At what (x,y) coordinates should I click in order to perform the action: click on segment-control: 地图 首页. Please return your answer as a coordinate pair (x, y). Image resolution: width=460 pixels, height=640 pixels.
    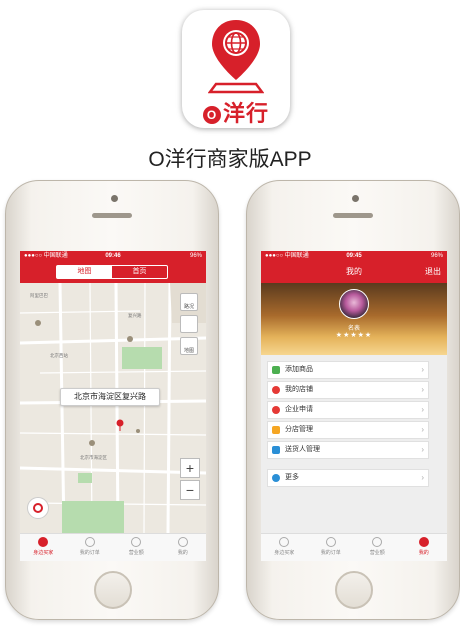
    Looking at the image, I should click on (112, 272).